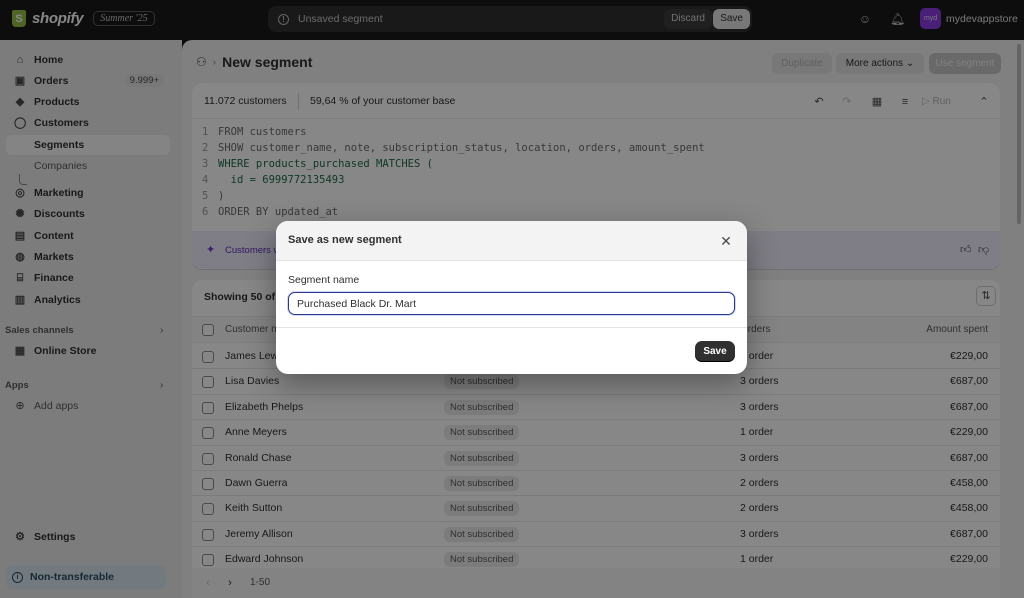 This screenshot has width=1024, height=598. What do you see at coordinates (715, 351) in the screenshot?
I see `dialog-save-button: Save` at bounding box center [715, 351].